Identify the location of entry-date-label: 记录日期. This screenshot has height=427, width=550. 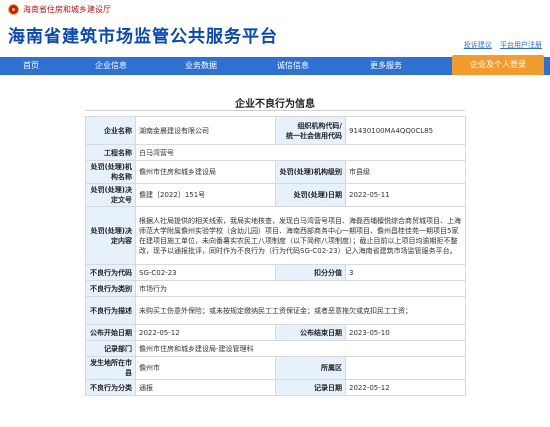
(310, 387).